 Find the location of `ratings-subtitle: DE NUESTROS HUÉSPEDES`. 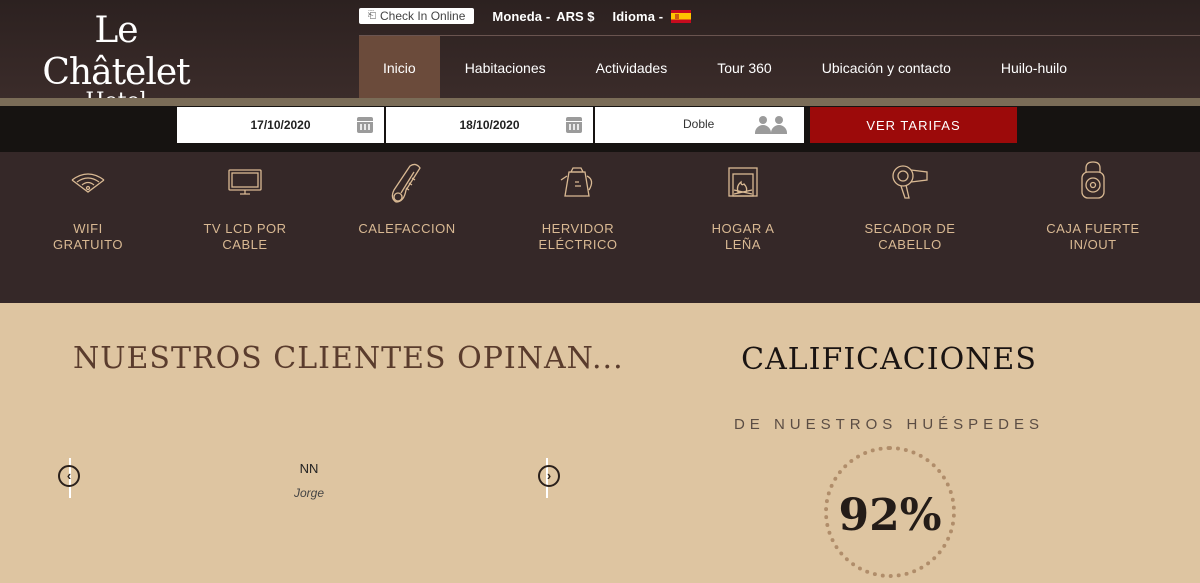

ratings-subtitle: DE NUESTROS HUÉSPEDES is located at coordinates (889, 424).